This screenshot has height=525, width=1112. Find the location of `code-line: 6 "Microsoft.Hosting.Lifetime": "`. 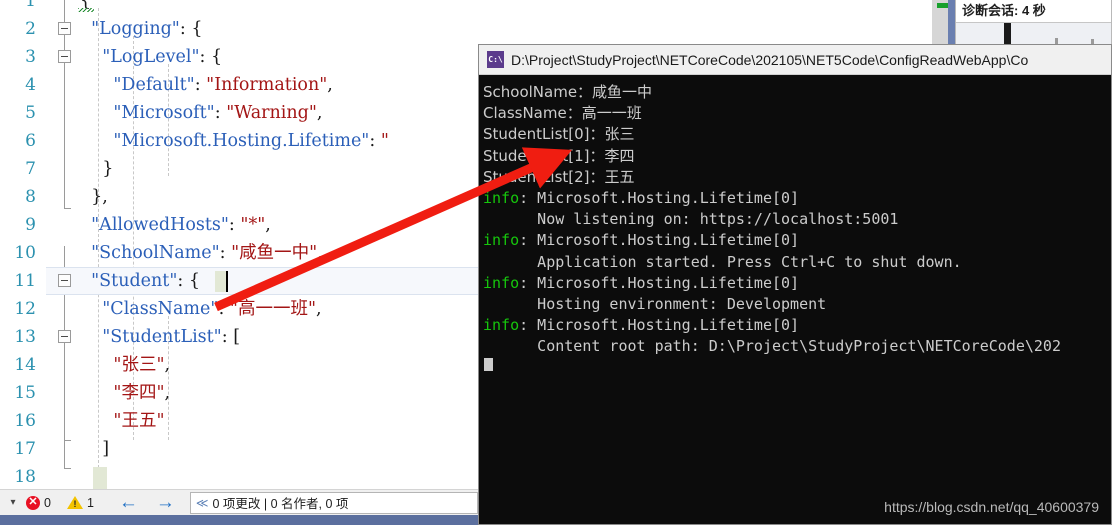

code-line: 6 "Microsoft.Hosting.Lifetime": " is located at coordinates (239, 141).